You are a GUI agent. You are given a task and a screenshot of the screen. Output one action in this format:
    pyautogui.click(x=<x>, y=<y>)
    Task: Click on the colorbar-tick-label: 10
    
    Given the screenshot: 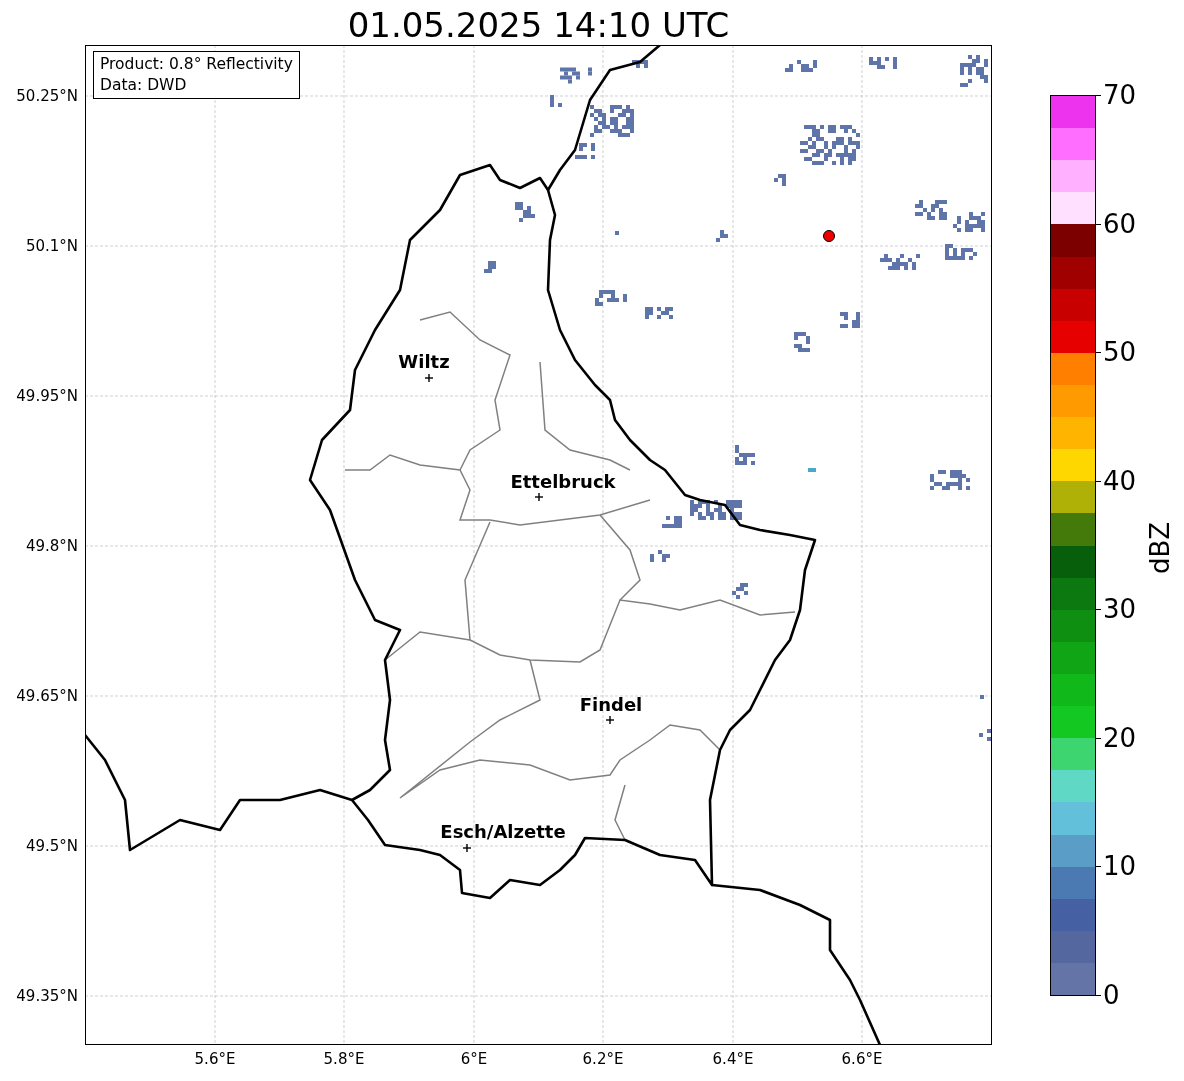 What is the action you would take?
    pyautogui.click(x=1120, y=866)
    